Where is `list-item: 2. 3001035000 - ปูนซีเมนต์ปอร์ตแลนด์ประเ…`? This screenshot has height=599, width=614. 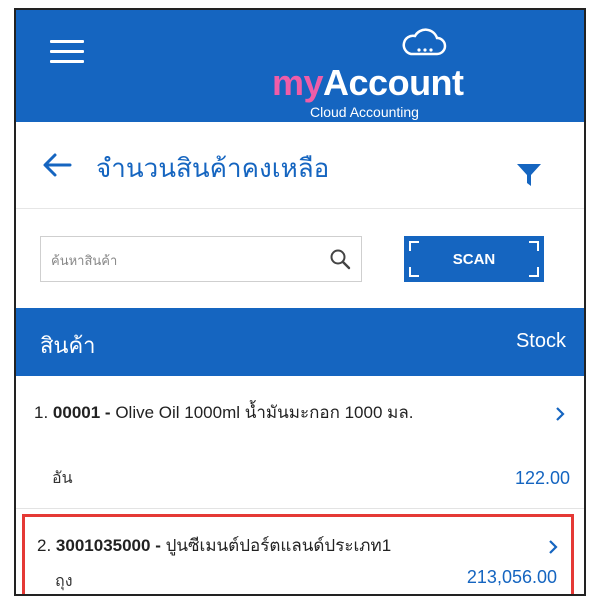 list-item: 2. 3001035000 - ปูนซีเมนต์ปอร์ตแลนด์ประเ… is located at coordinates (298, 554).